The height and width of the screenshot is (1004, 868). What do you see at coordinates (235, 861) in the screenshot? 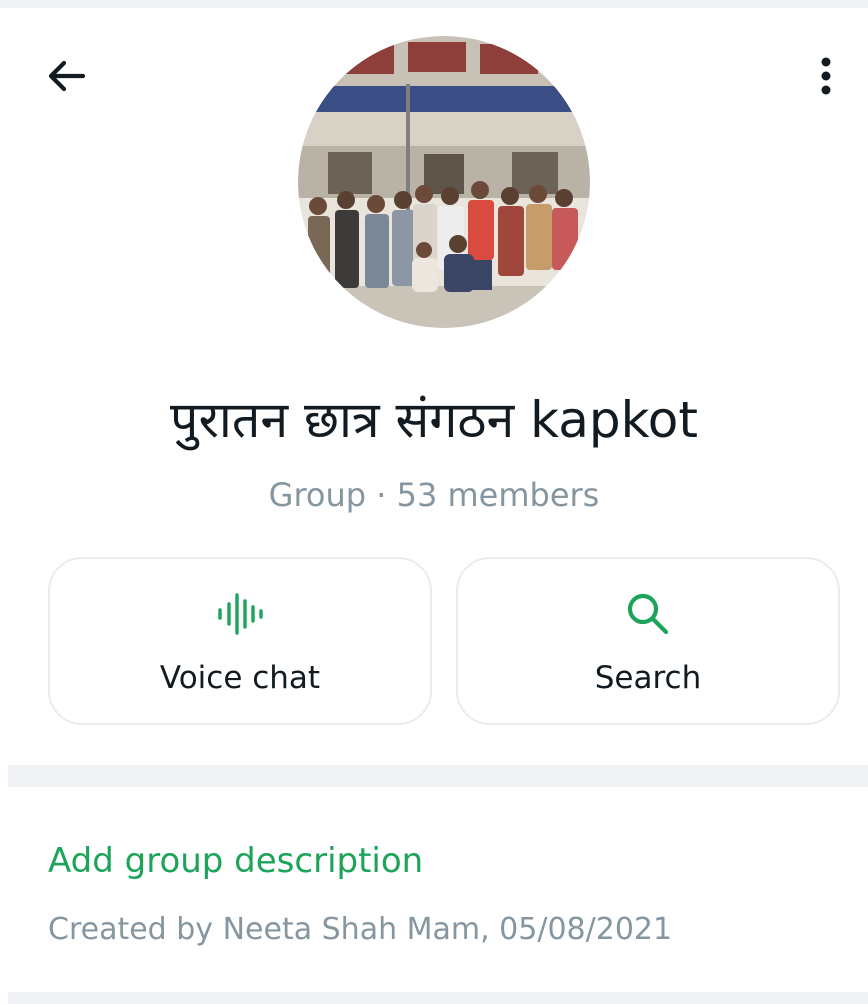
I see `add-group-description-link: Add group description` at bounding box center [235, 861].